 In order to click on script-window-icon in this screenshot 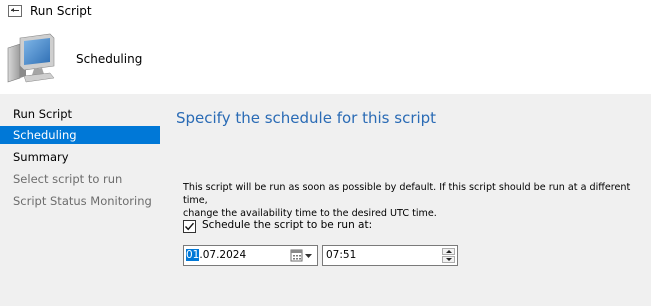, I will do `click(15, 11)`.